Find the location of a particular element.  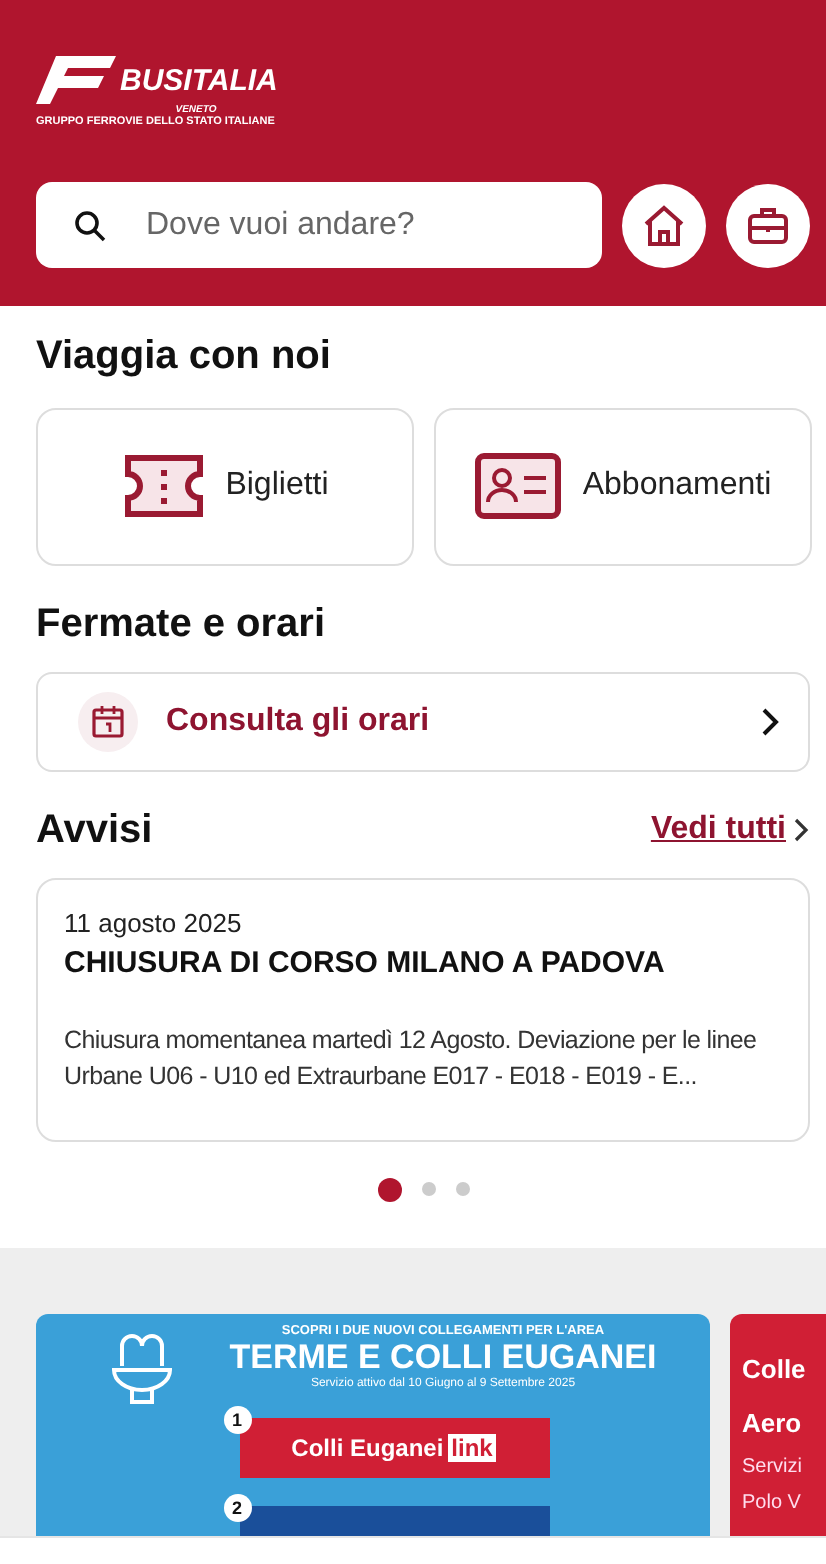

section-title: Viaggia con noi is located at coordinates (184, 356).